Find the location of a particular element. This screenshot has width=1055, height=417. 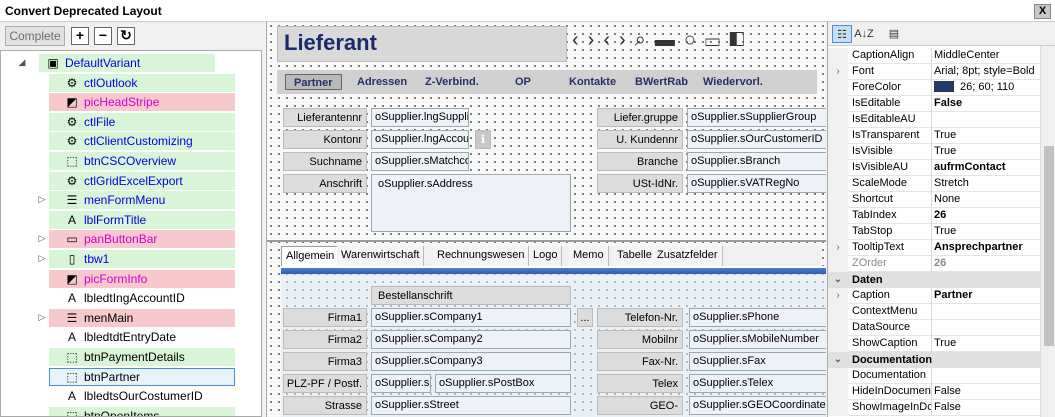

property-row: CaptionAlign MiddleCenter is located at coordinates (934, 56).